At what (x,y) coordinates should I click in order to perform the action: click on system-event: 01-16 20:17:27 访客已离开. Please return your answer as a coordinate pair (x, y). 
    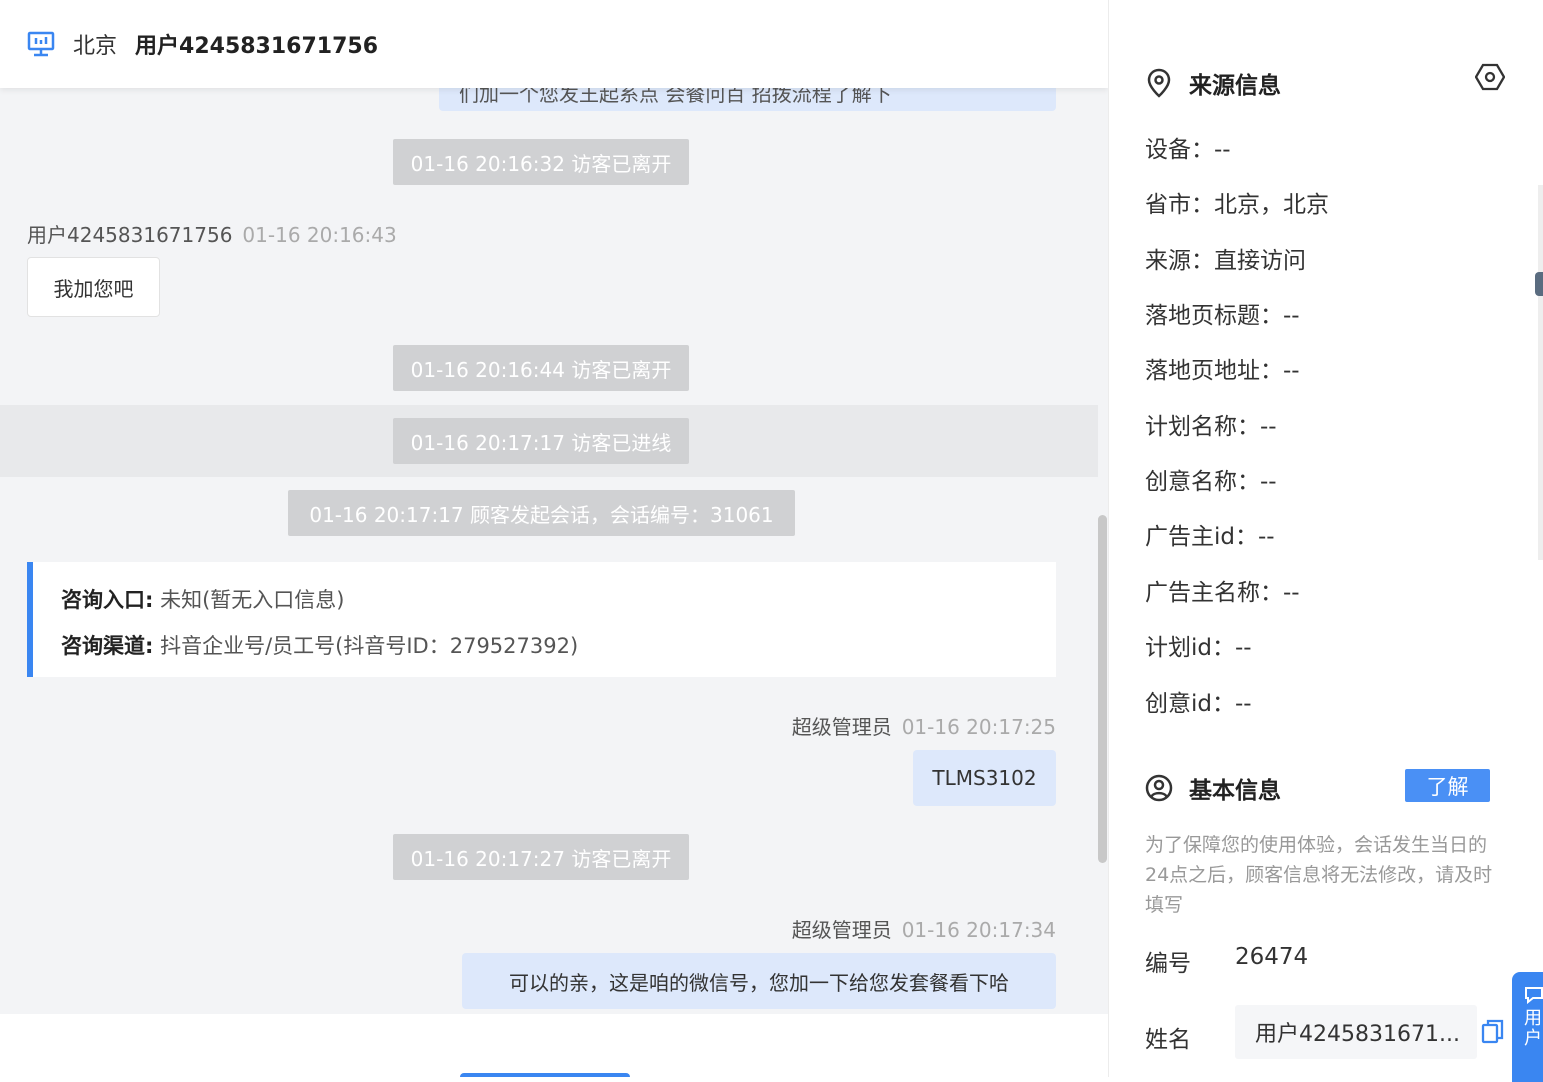
    Looking at the image, I should click on (541, 857).